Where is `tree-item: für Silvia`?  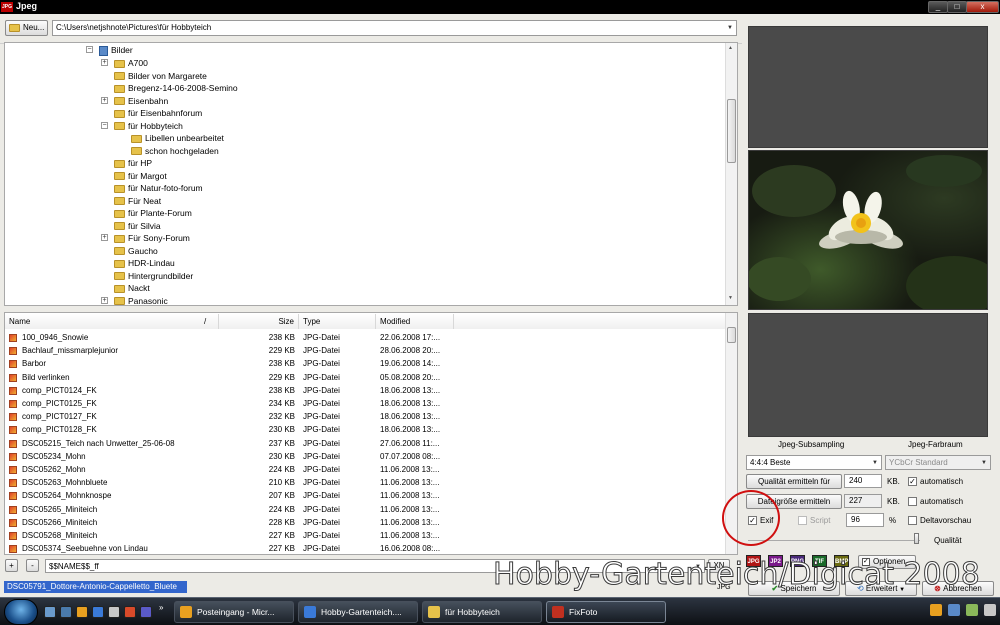
tree-item: für Silvia is located at coordinates (137, 226).